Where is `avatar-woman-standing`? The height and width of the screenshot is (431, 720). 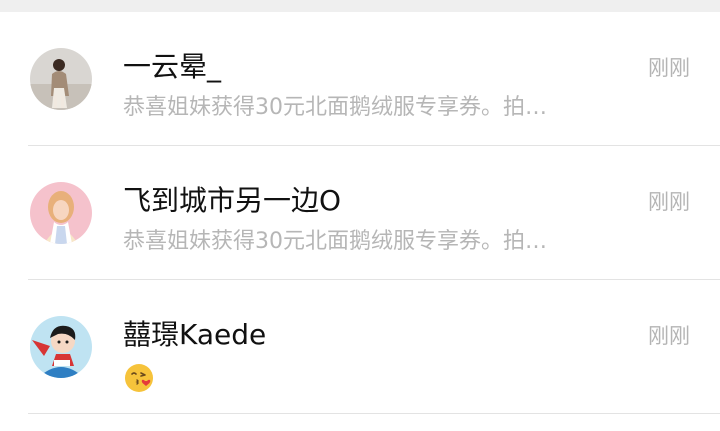 avatar-woman-standing is located at coordinates (61, 79).